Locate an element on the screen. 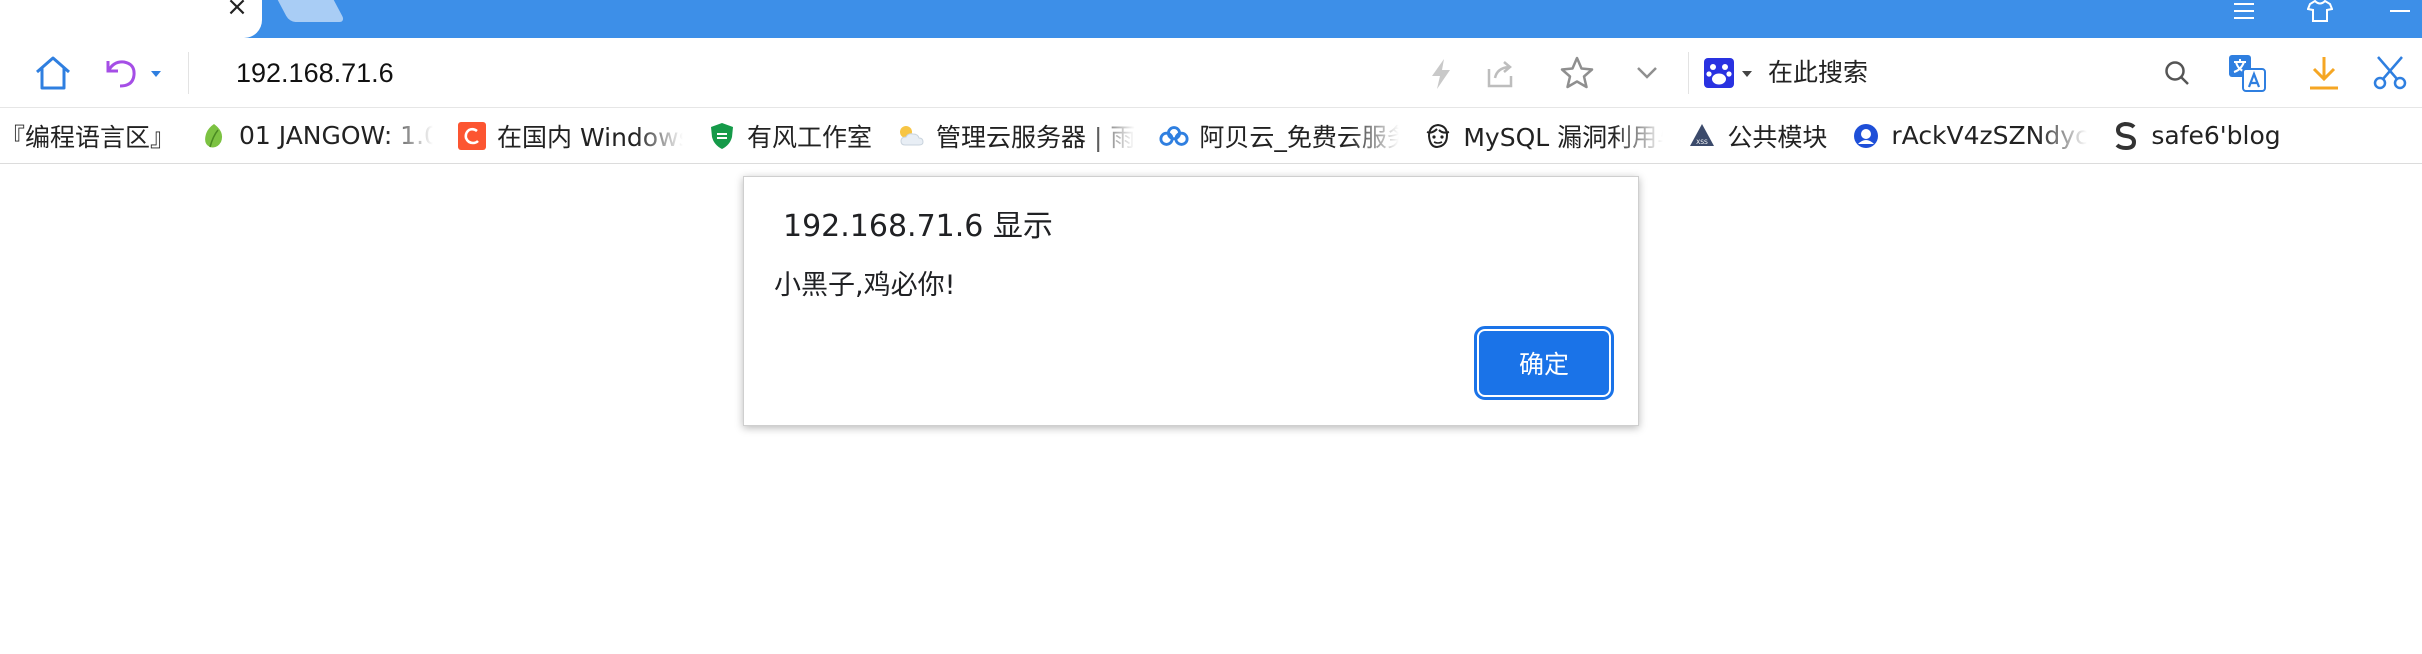 The width and height of the screenshot is (2422, 654). bookmark-item: MySQL 漏洞利用与 is located at coordinates (1545, 135).